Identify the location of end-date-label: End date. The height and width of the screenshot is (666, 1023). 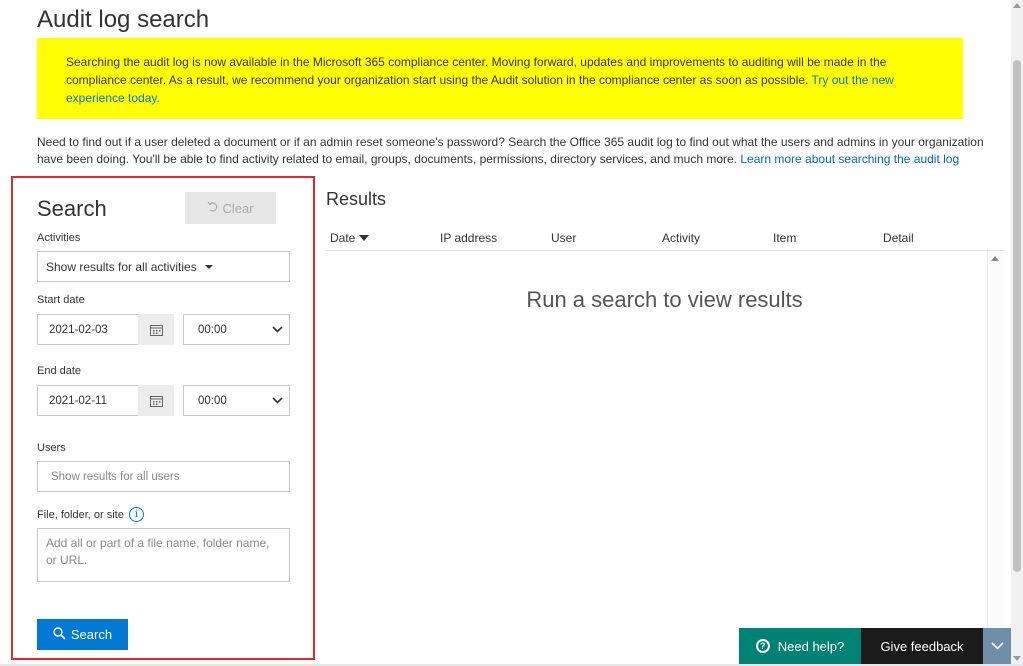
(59, 371).